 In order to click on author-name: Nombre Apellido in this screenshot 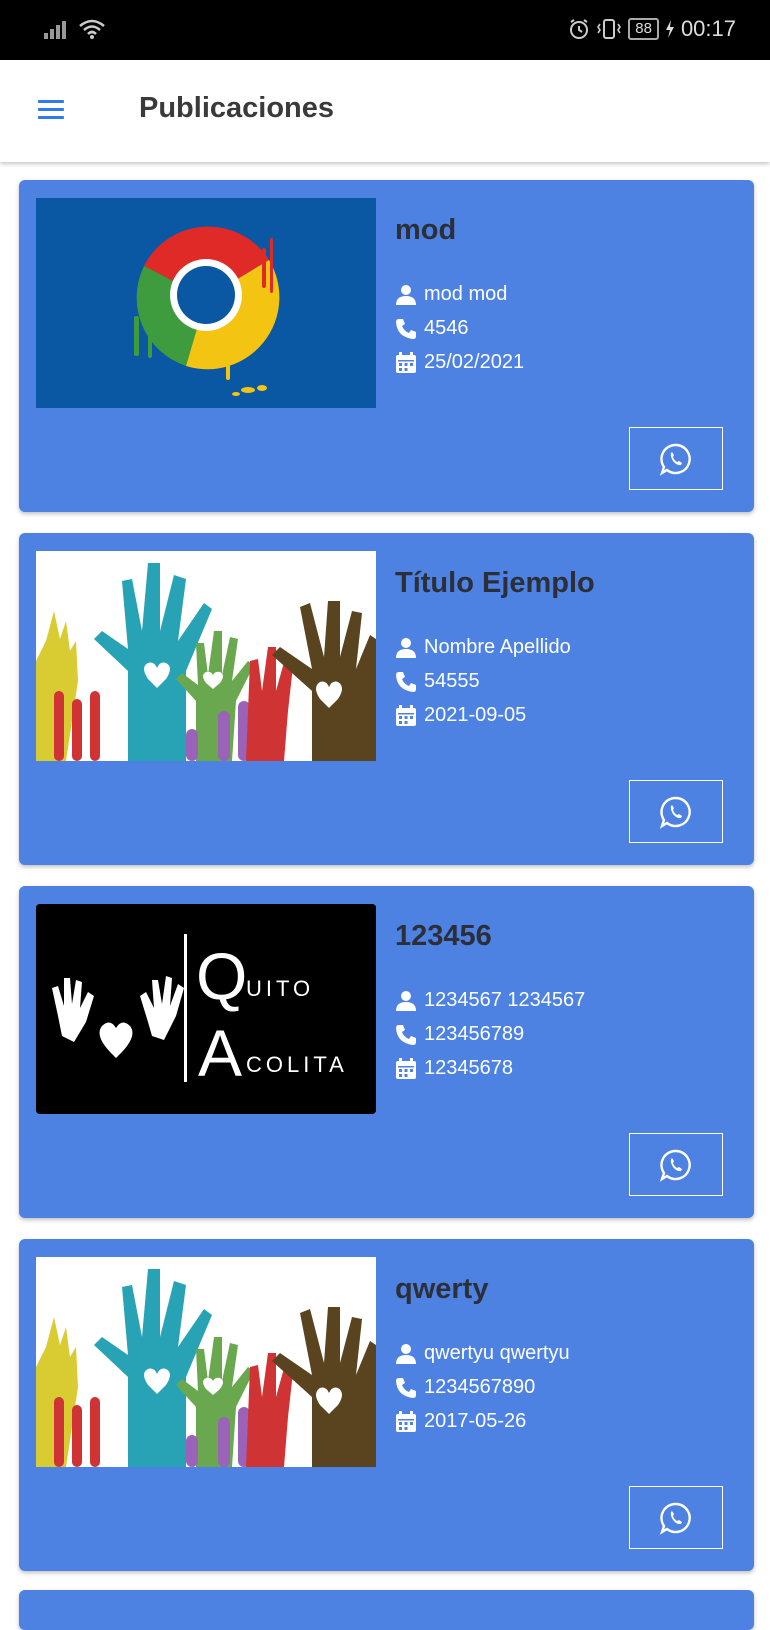, I will do `click(497, 647)`.